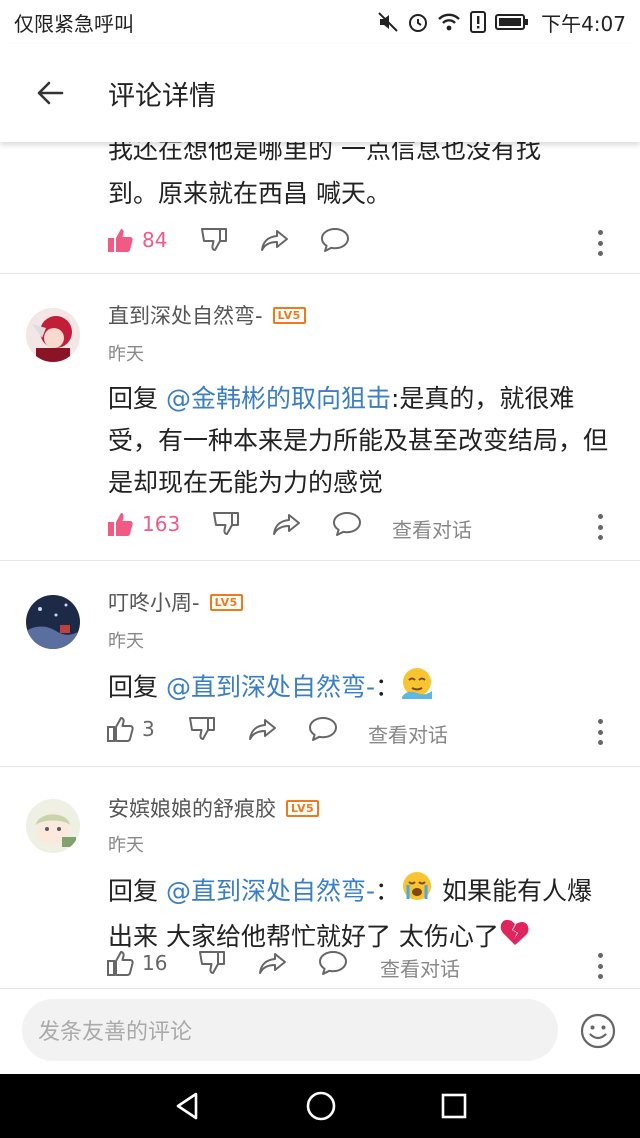 Image resolution: width=640 pixels, height=1138 pixels. Describe the element at coordinates (360, 914) in the screenshot. I see `comment-text: 回复 @直到深处自然弯-： 如果能有人爆出来 大家给他帮忙就好了 太伤心了` at that location.